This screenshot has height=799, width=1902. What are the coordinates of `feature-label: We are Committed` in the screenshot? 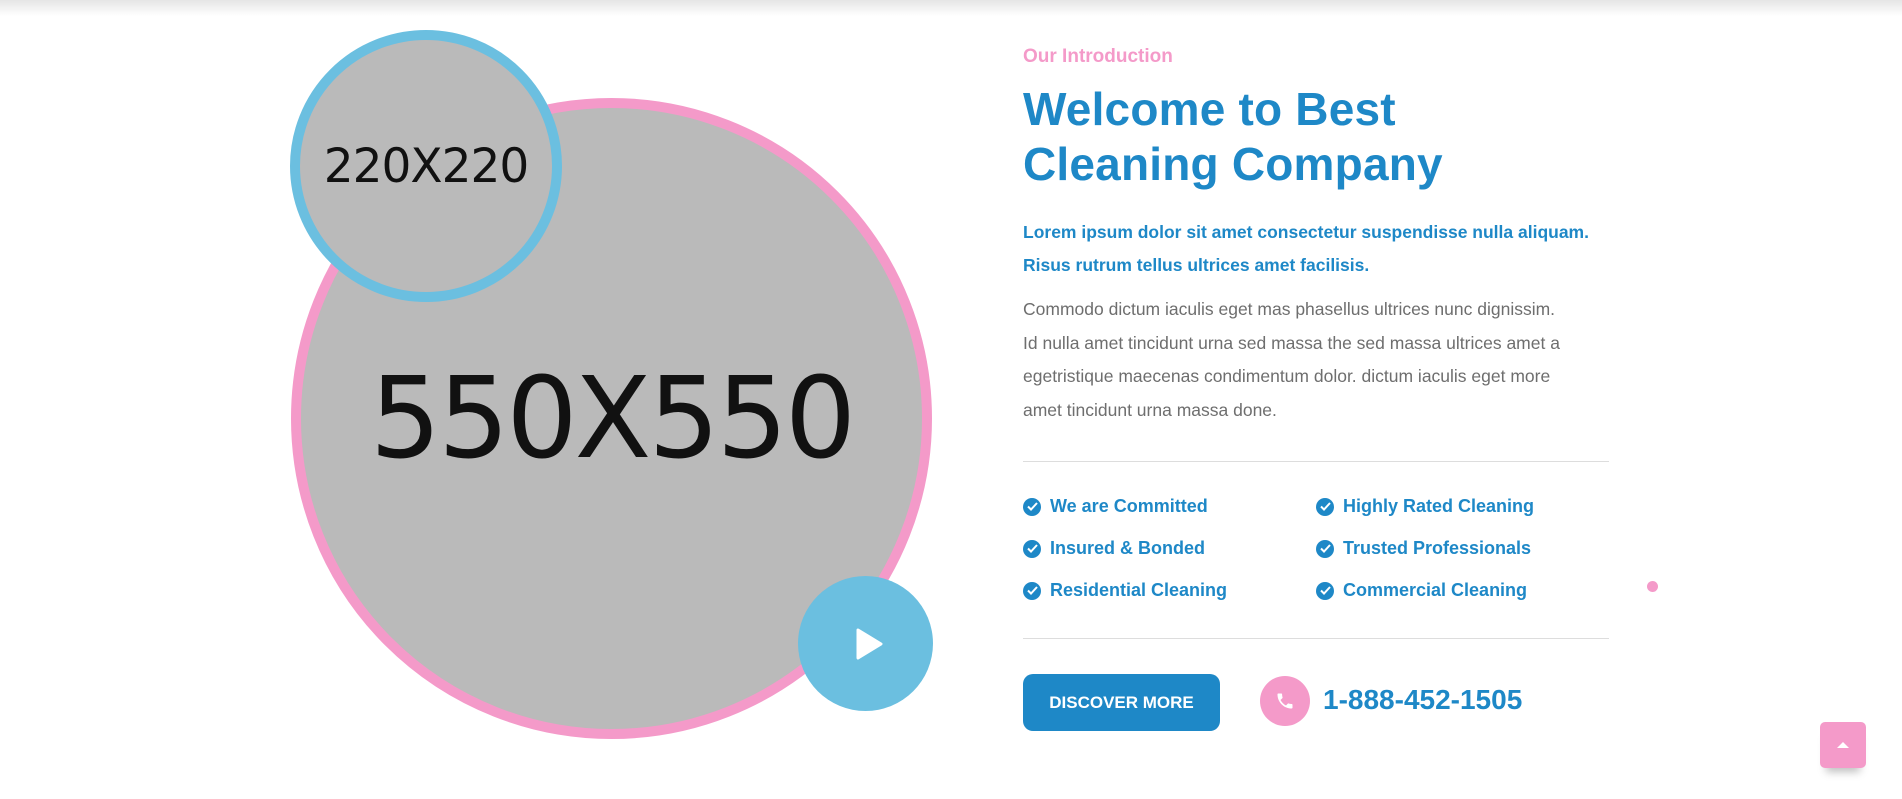 It's located at (1129, 506).